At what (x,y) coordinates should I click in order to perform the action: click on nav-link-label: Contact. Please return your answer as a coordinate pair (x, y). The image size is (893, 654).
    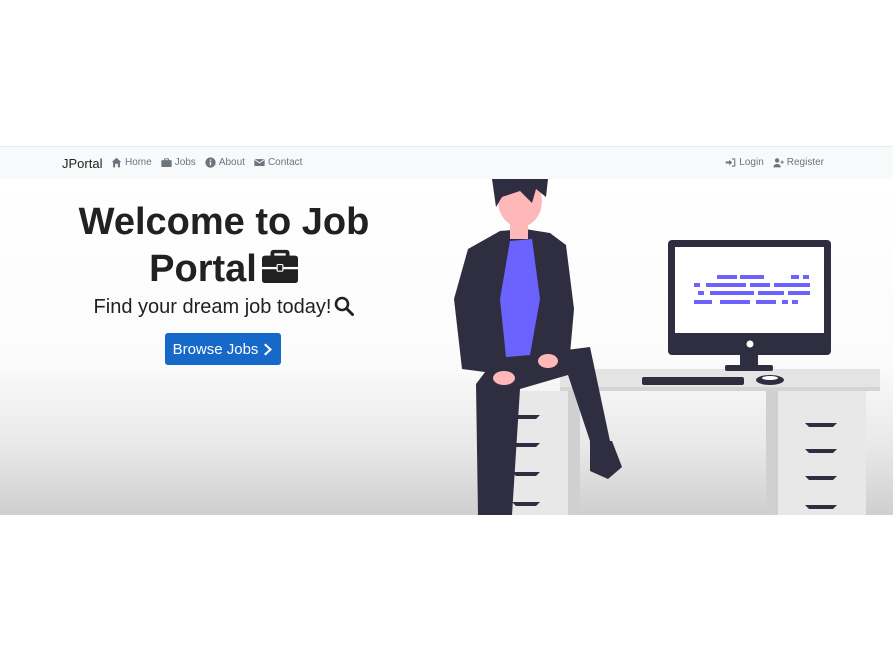
    Looking at the image, I should click on (285, 162).